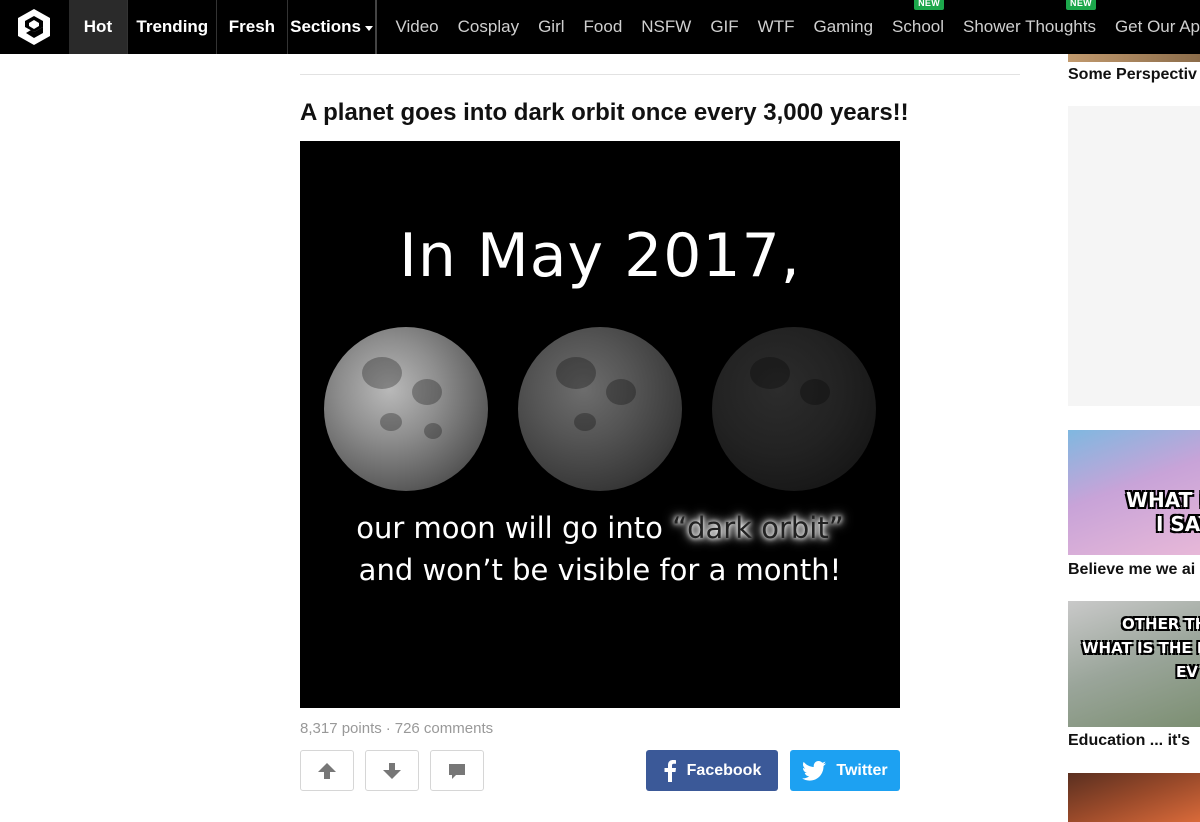 The image size is (1200, 822). What do you see at coordinates (551, 27) in the screenshot?
I see `section-link-girl: Girl` at bounding box center [551, 27].